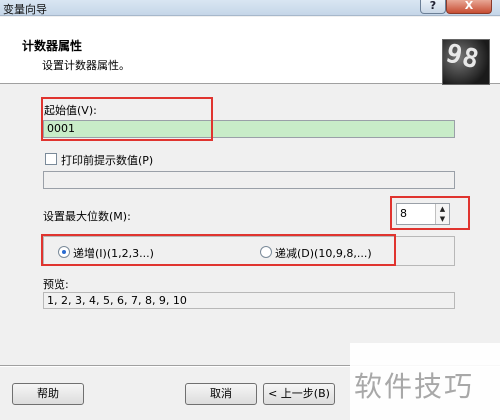  I want to click on back-button: < 上一步(B), so click(299, 394).